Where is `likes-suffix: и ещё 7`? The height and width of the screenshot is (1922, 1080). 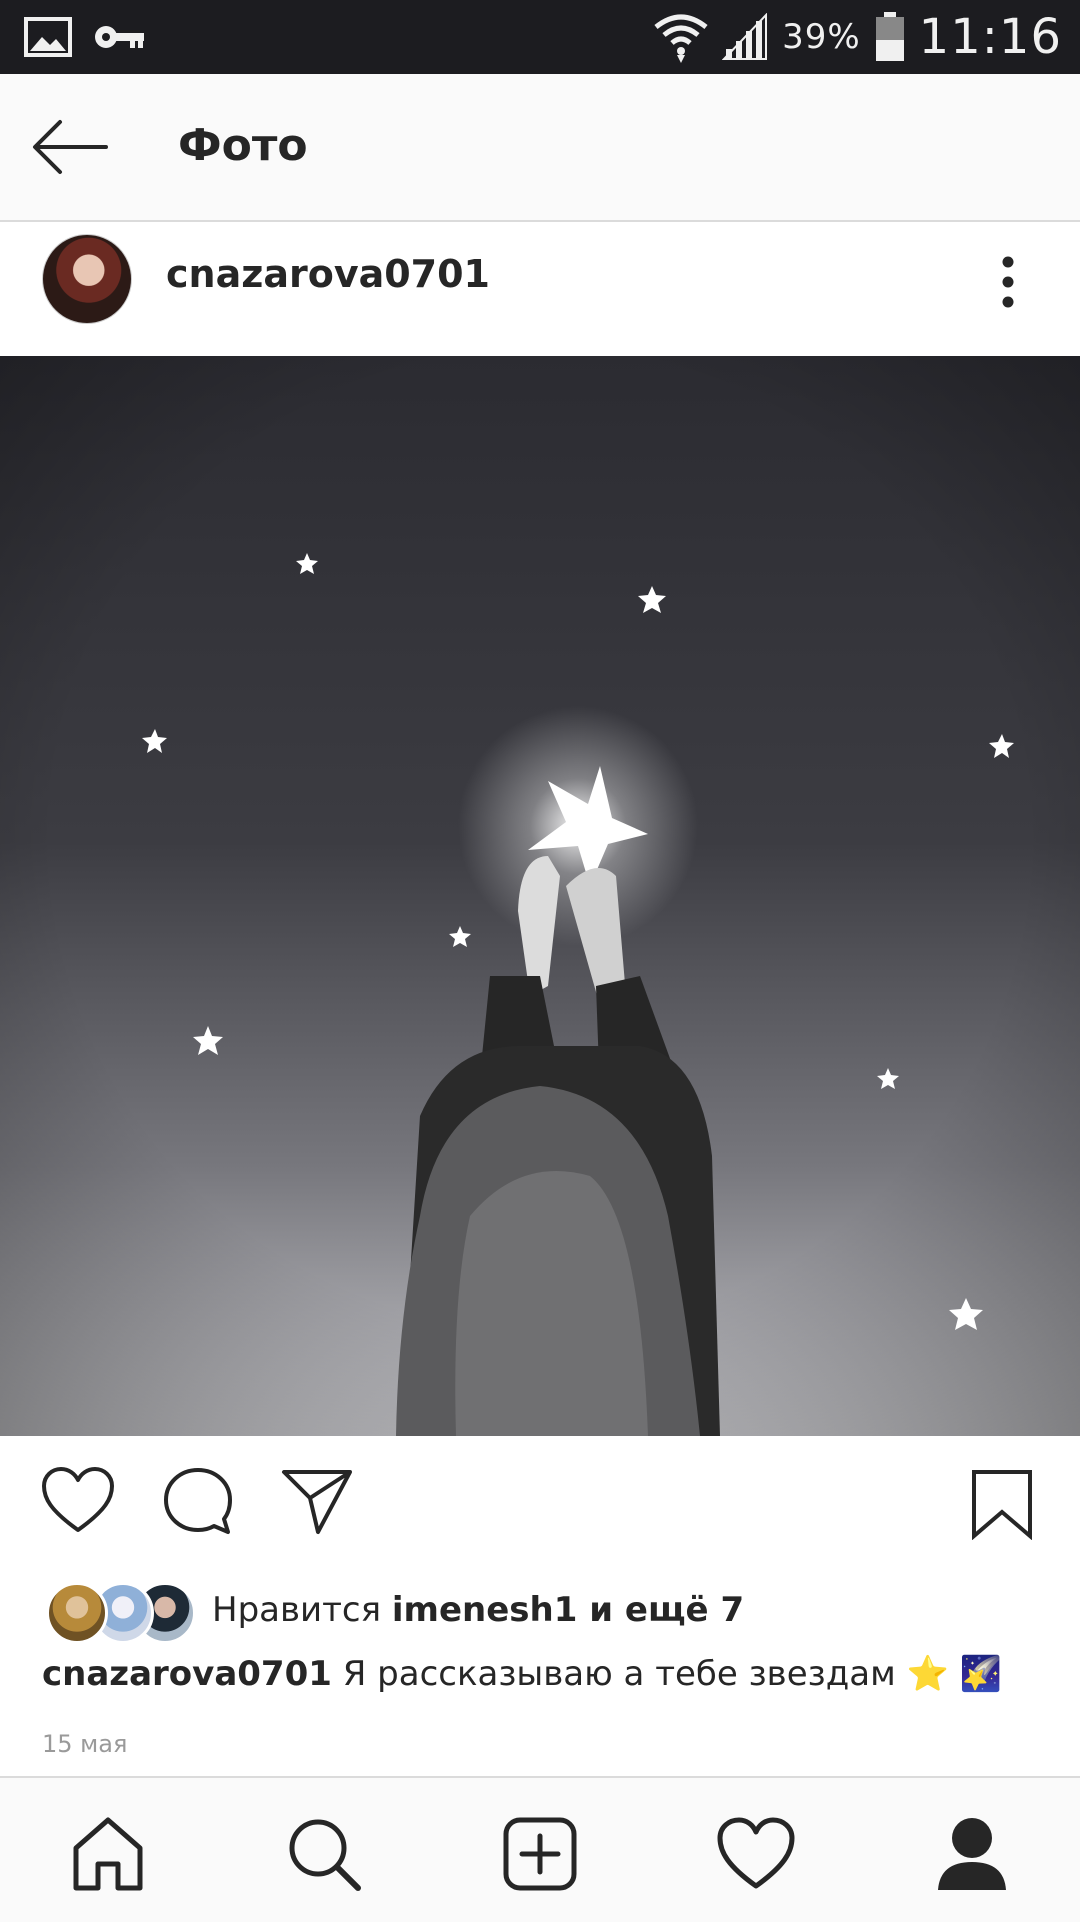
likes-suffix: и ещё 7 is located at coordinates (660, 1610).